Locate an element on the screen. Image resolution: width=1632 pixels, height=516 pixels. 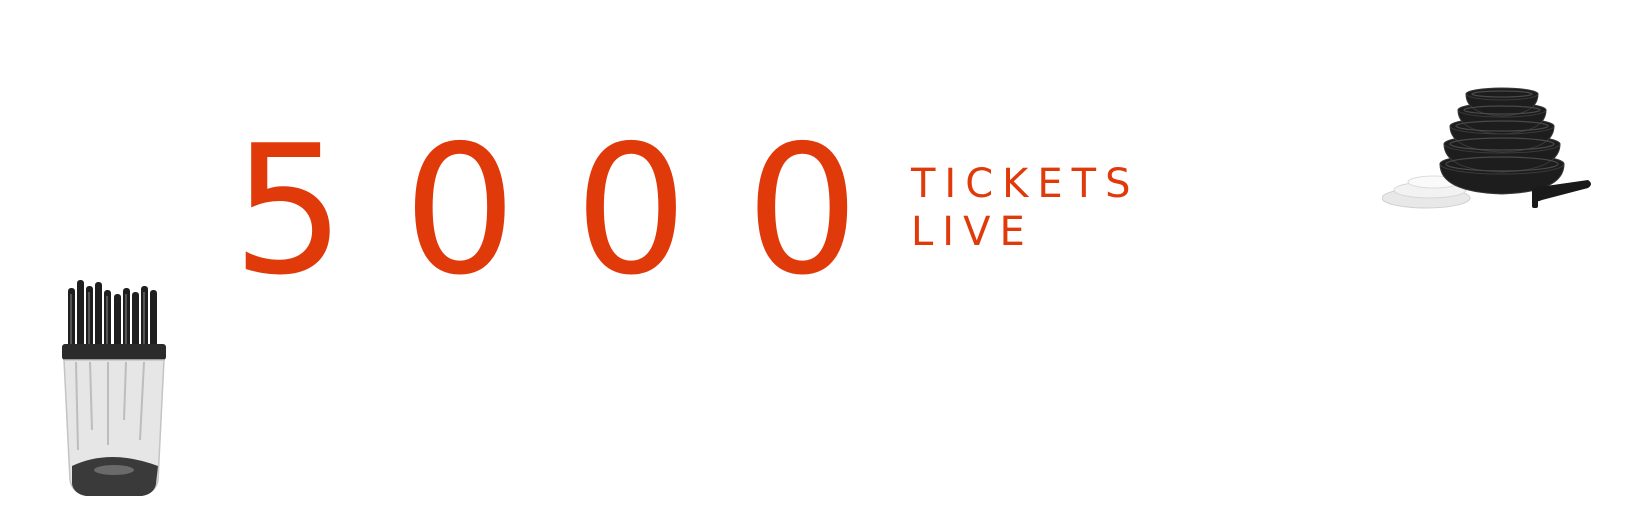
knife-block-image is located at coordinates (114, 388).